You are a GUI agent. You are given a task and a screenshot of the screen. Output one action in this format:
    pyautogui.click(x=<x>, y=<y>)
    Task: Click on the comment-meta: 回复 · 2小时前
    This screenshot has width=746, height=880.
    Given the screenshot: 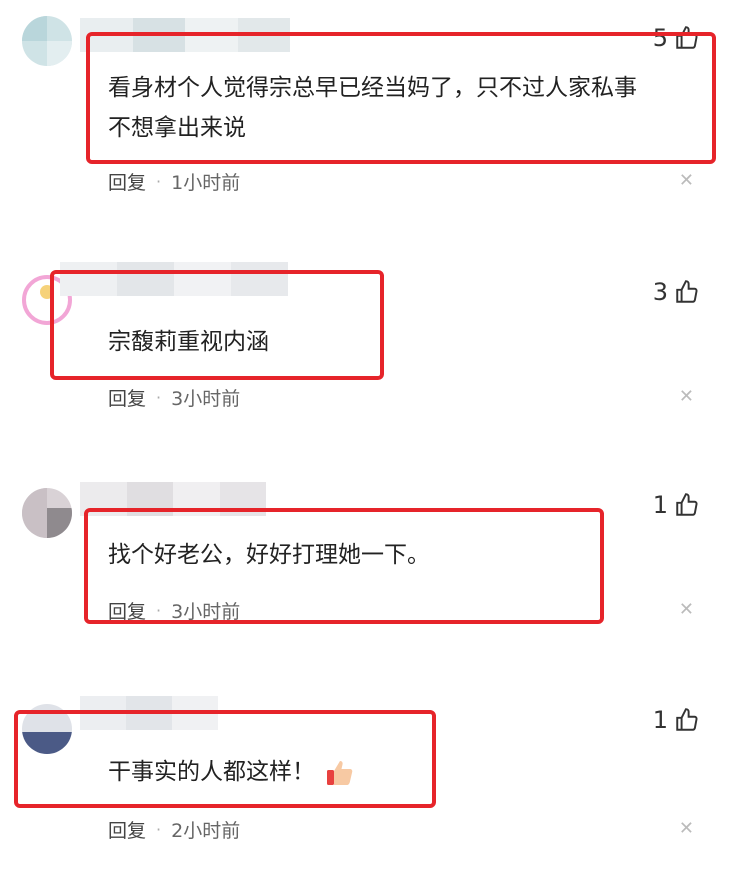 What is the action you would take?
    pyautogui.click(x=174, y=829)
    